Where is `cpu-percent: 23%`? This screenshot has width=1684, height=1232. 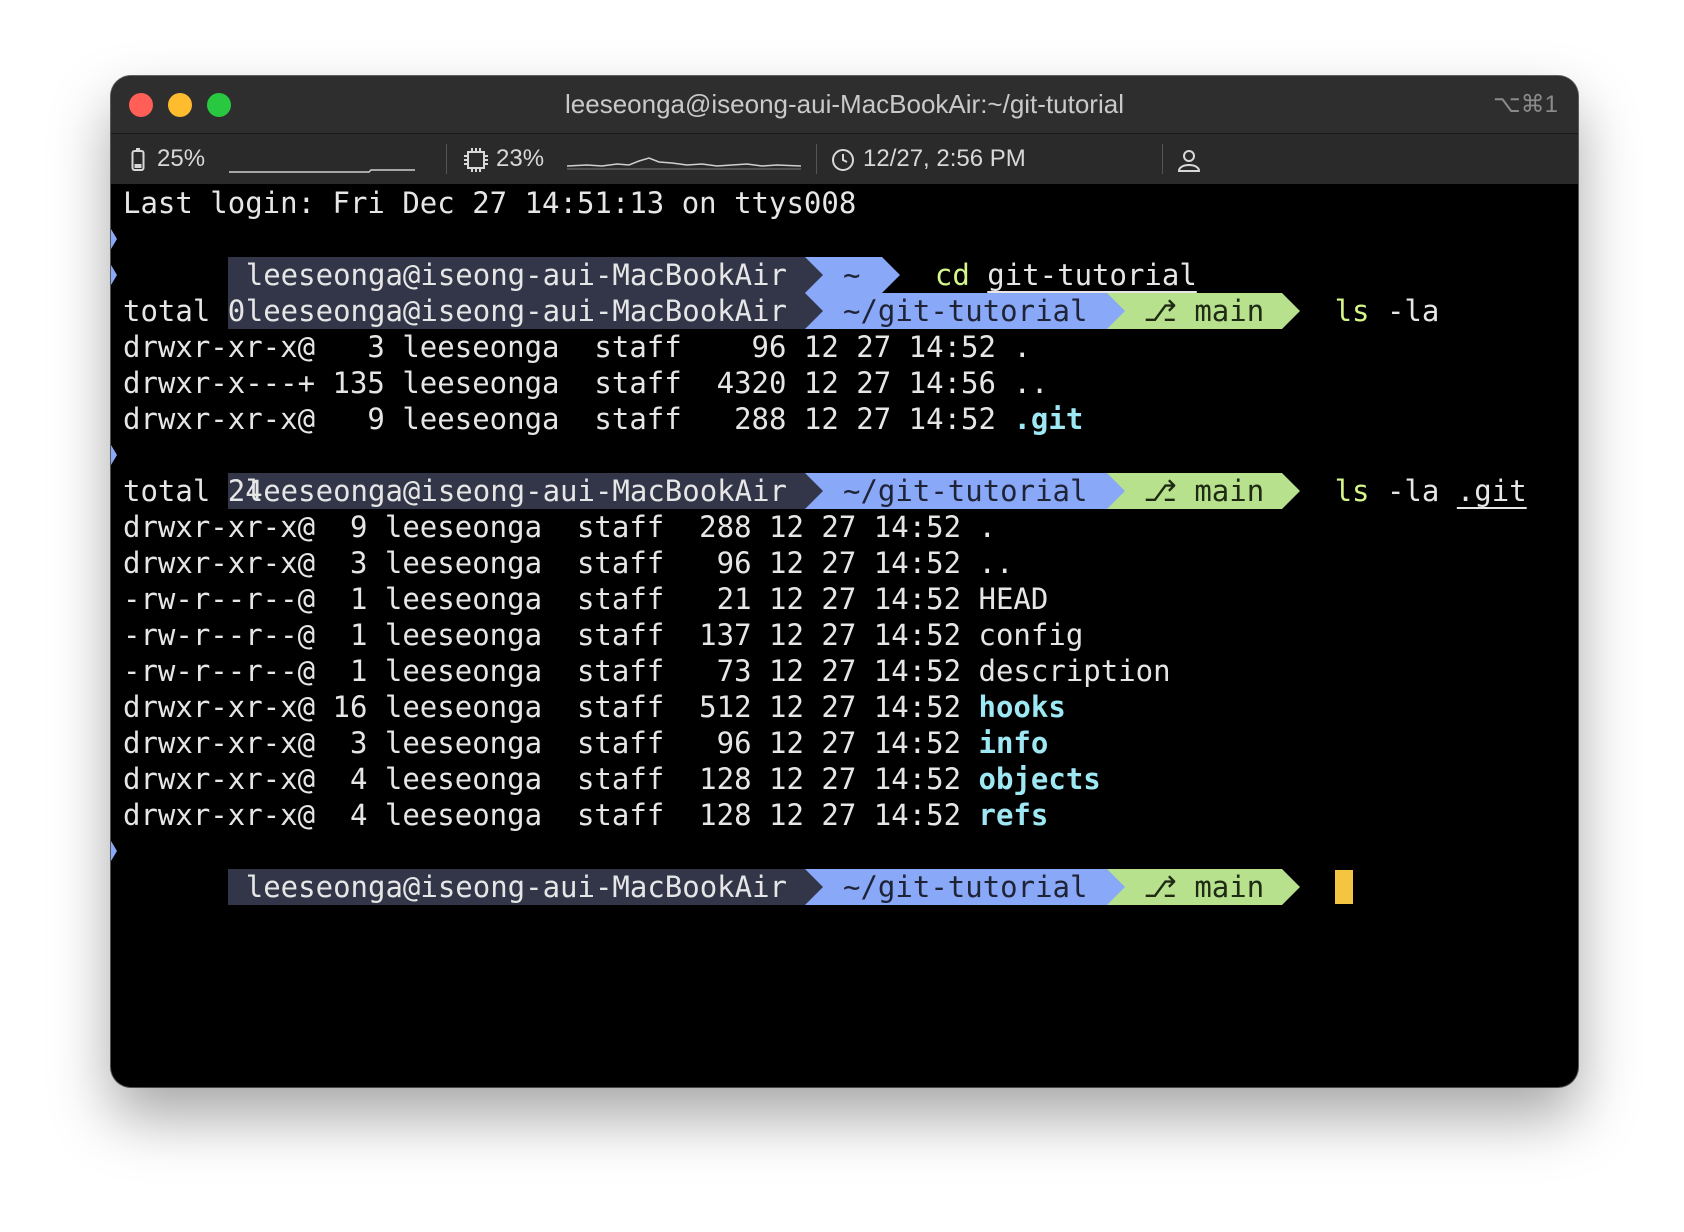 cpu-percent: 23% is located at coordinates (520, 158).